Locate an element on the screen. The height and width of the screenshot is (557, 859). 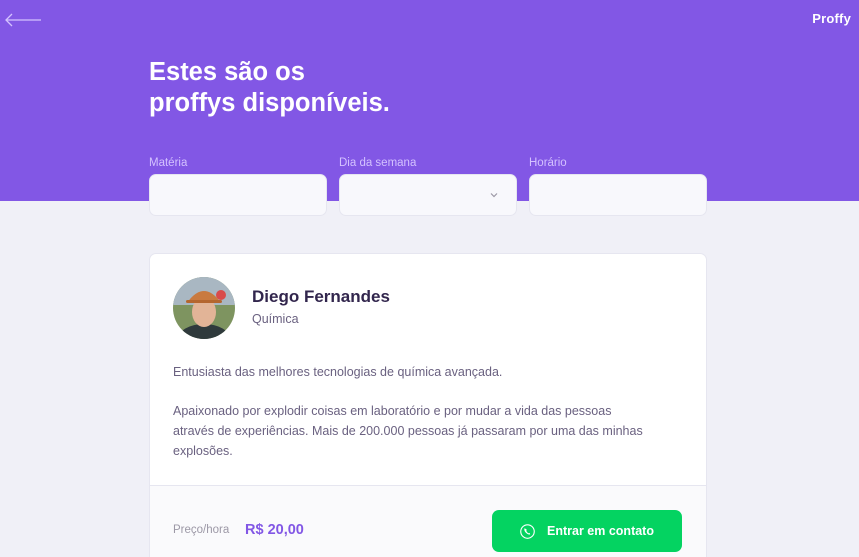
whatsapp-icon is located at coordinates (527, 531).